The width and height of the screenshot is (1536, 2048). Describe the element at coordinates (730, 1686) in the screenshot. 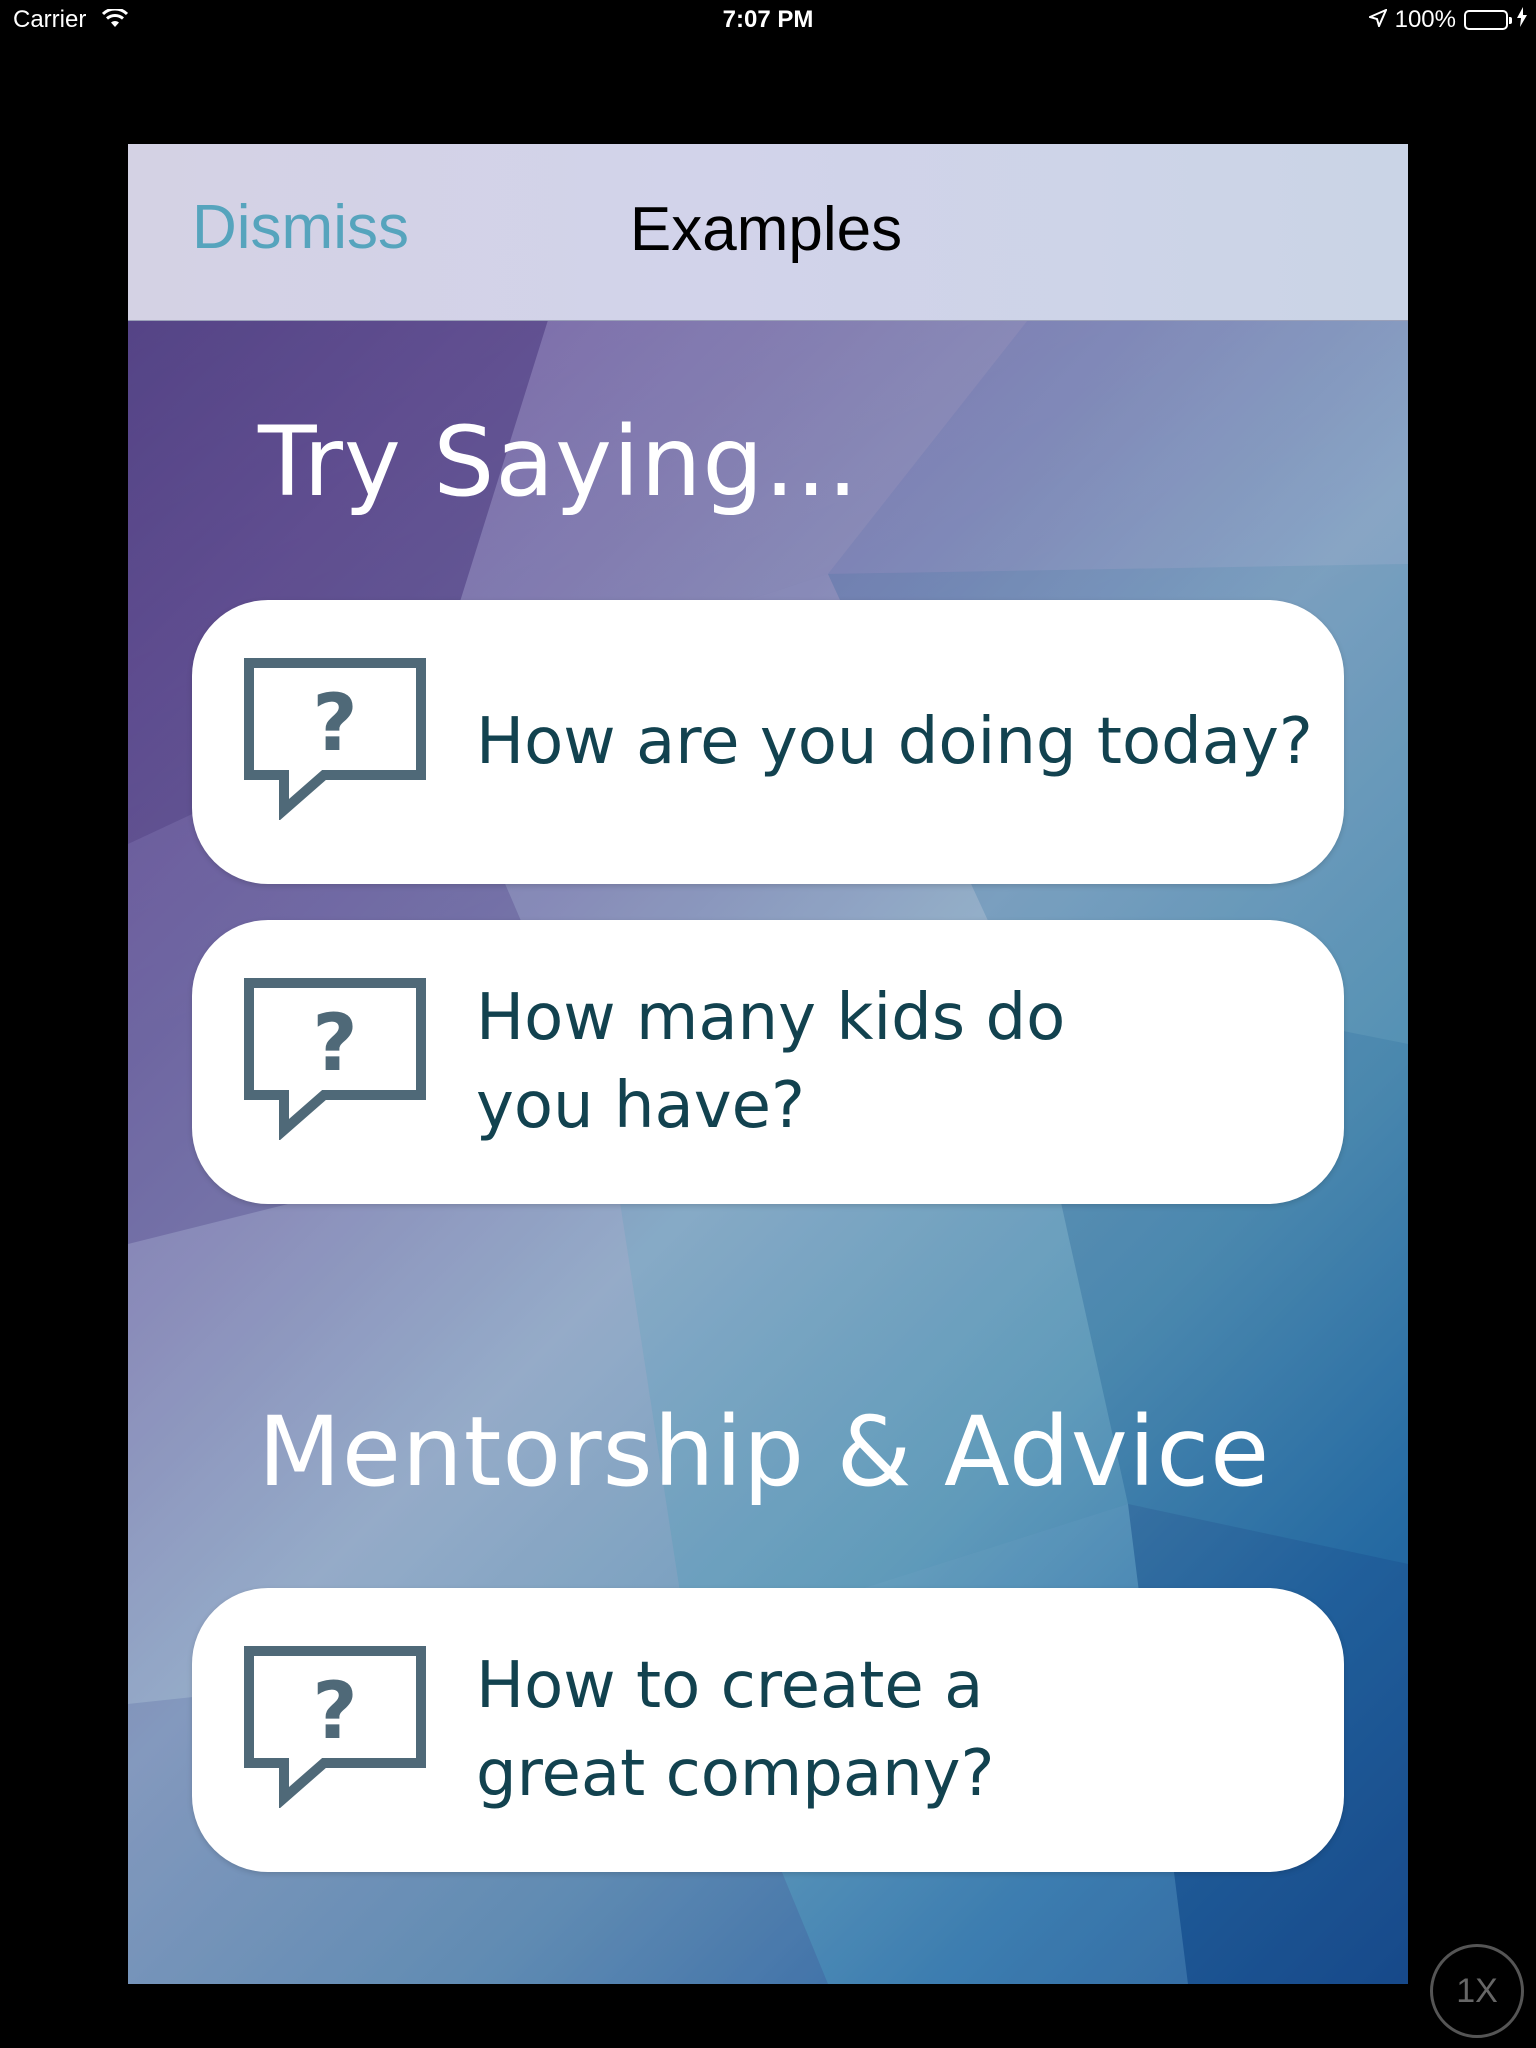

I see `question-line-1: How to create a` at that location.